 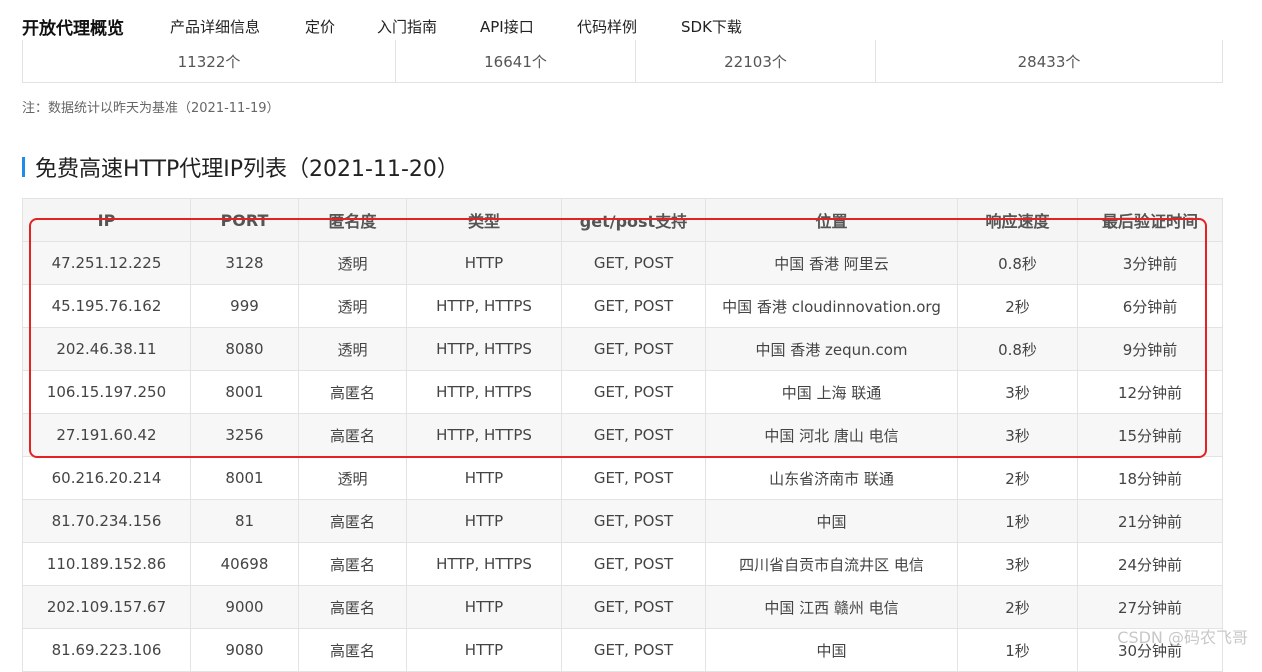 I want to click on cell-port: 8080, so click(x=244, y=349).